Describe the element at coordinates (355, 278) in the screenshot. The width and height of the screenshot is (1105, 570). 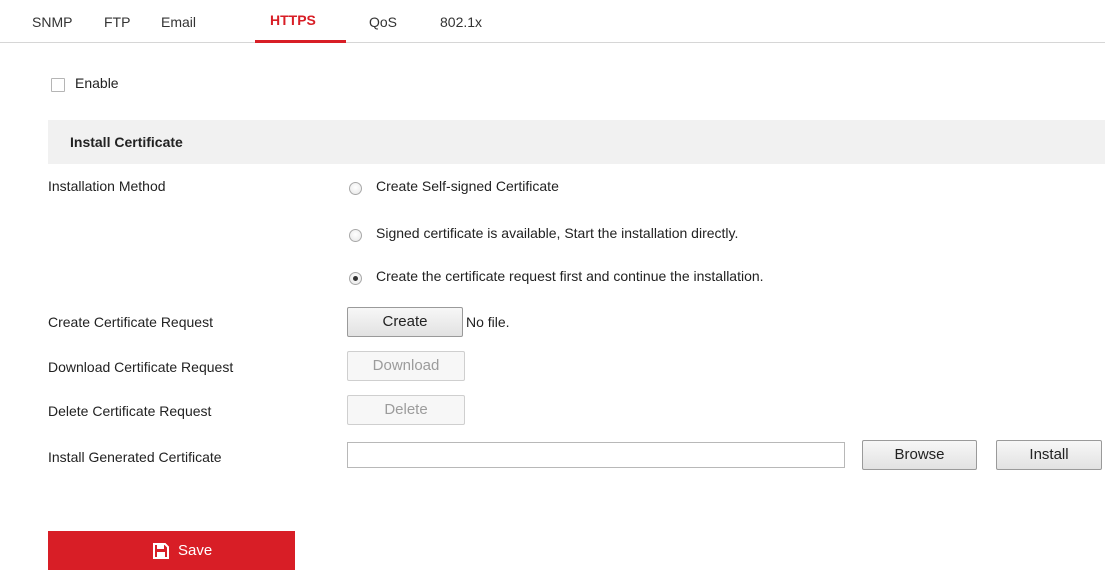
I see `radio-create-request-first` at that location.